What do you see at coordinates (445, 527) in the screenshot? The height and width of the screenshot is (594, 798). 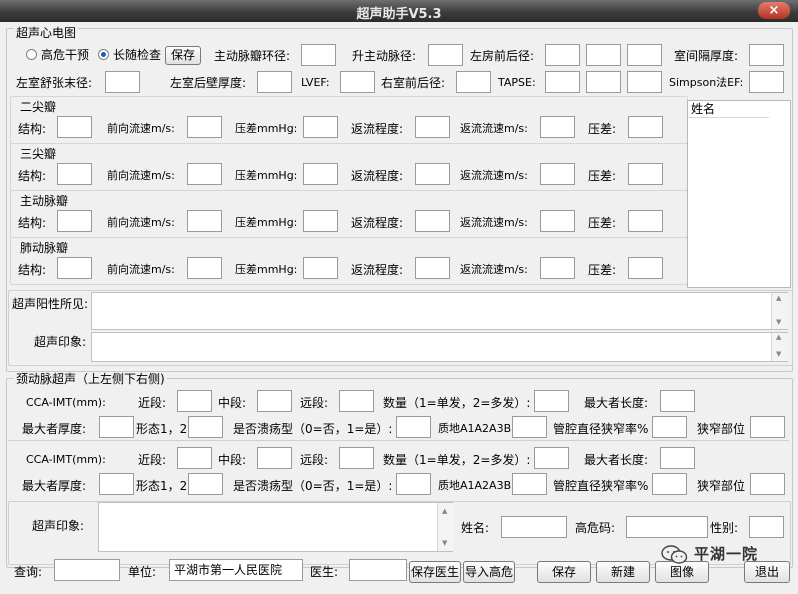 I see `carotid-impression-scrollbar: ▲ ▼` at bounding box center [445, 527].